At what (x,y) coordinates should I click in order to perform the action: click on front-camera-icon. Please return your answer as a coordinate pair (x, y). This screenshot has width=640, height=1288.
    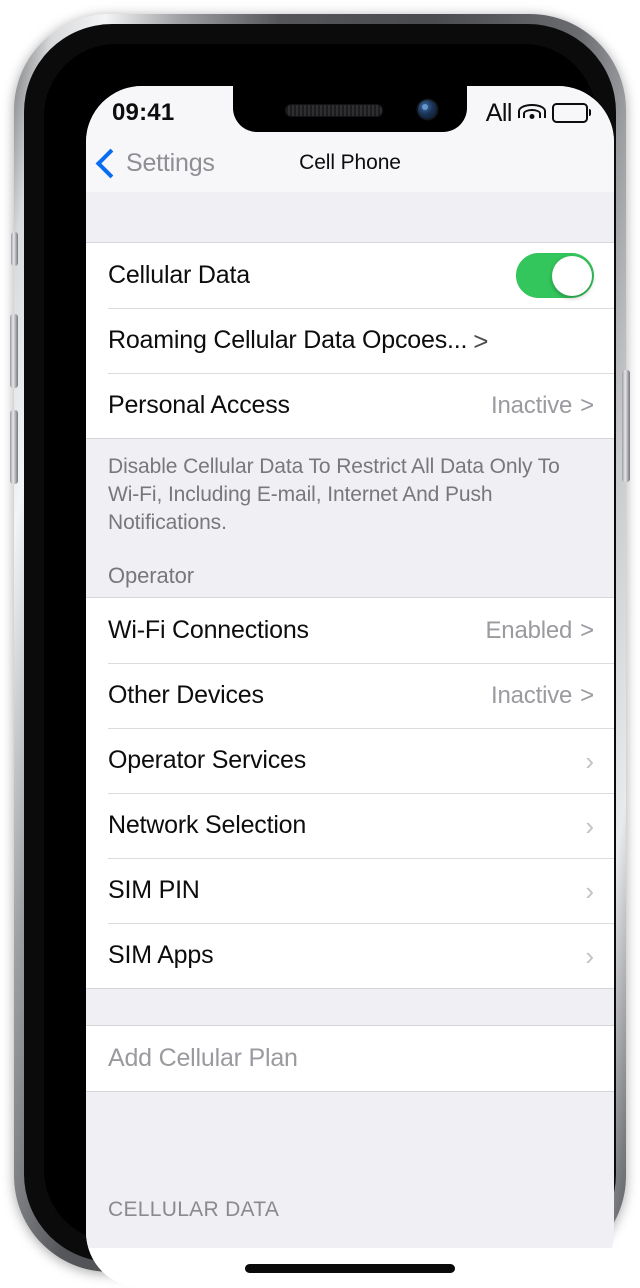
    Looking at the image, I should click on (427, 109).